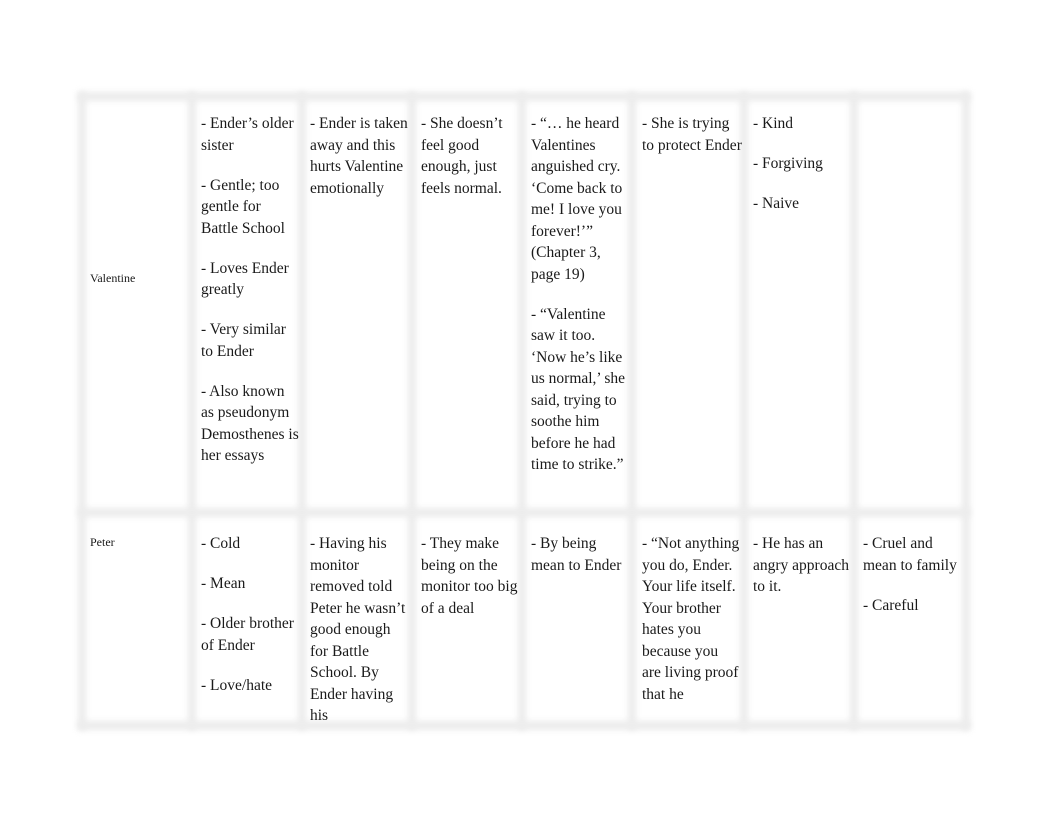 This screenshot has height=822, width=1062. What do you see at coordinates (801, 565) in the screenshot?
I see `cell-bullet: - He has an angry approach to it.` at bounding box center [801, 565].